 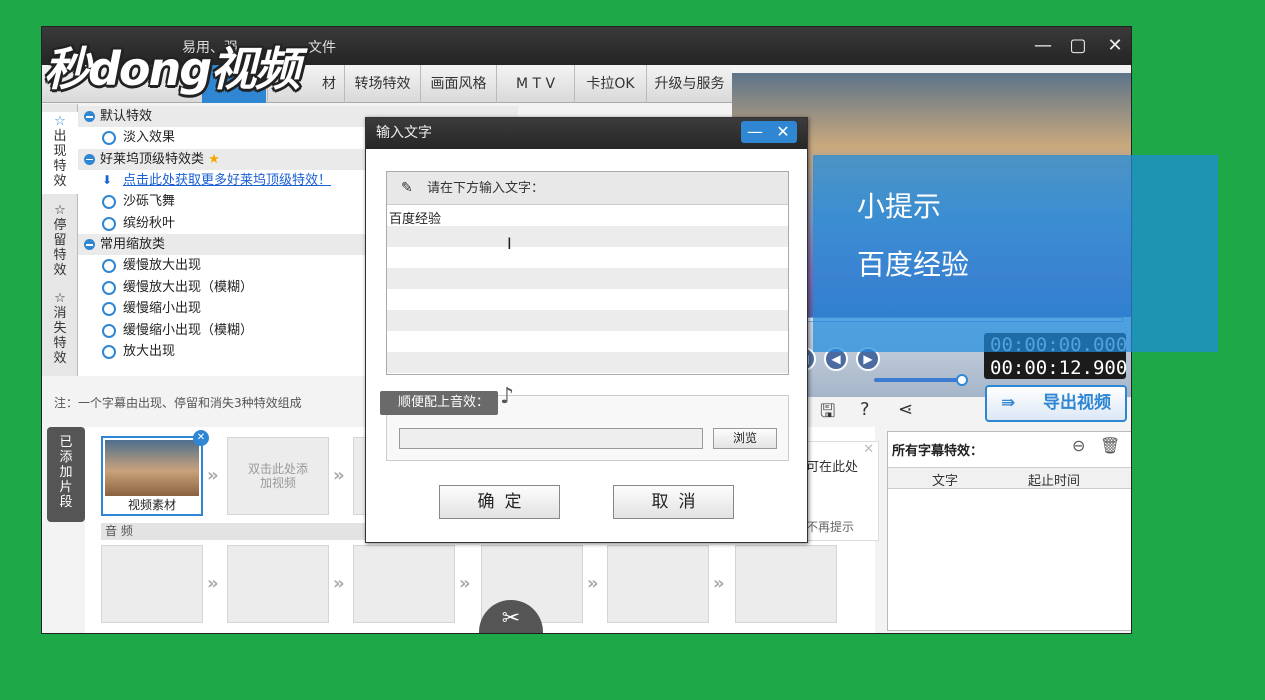 I want to click on video-clip: 视频素材 ✕, so click(x=155, y=473).